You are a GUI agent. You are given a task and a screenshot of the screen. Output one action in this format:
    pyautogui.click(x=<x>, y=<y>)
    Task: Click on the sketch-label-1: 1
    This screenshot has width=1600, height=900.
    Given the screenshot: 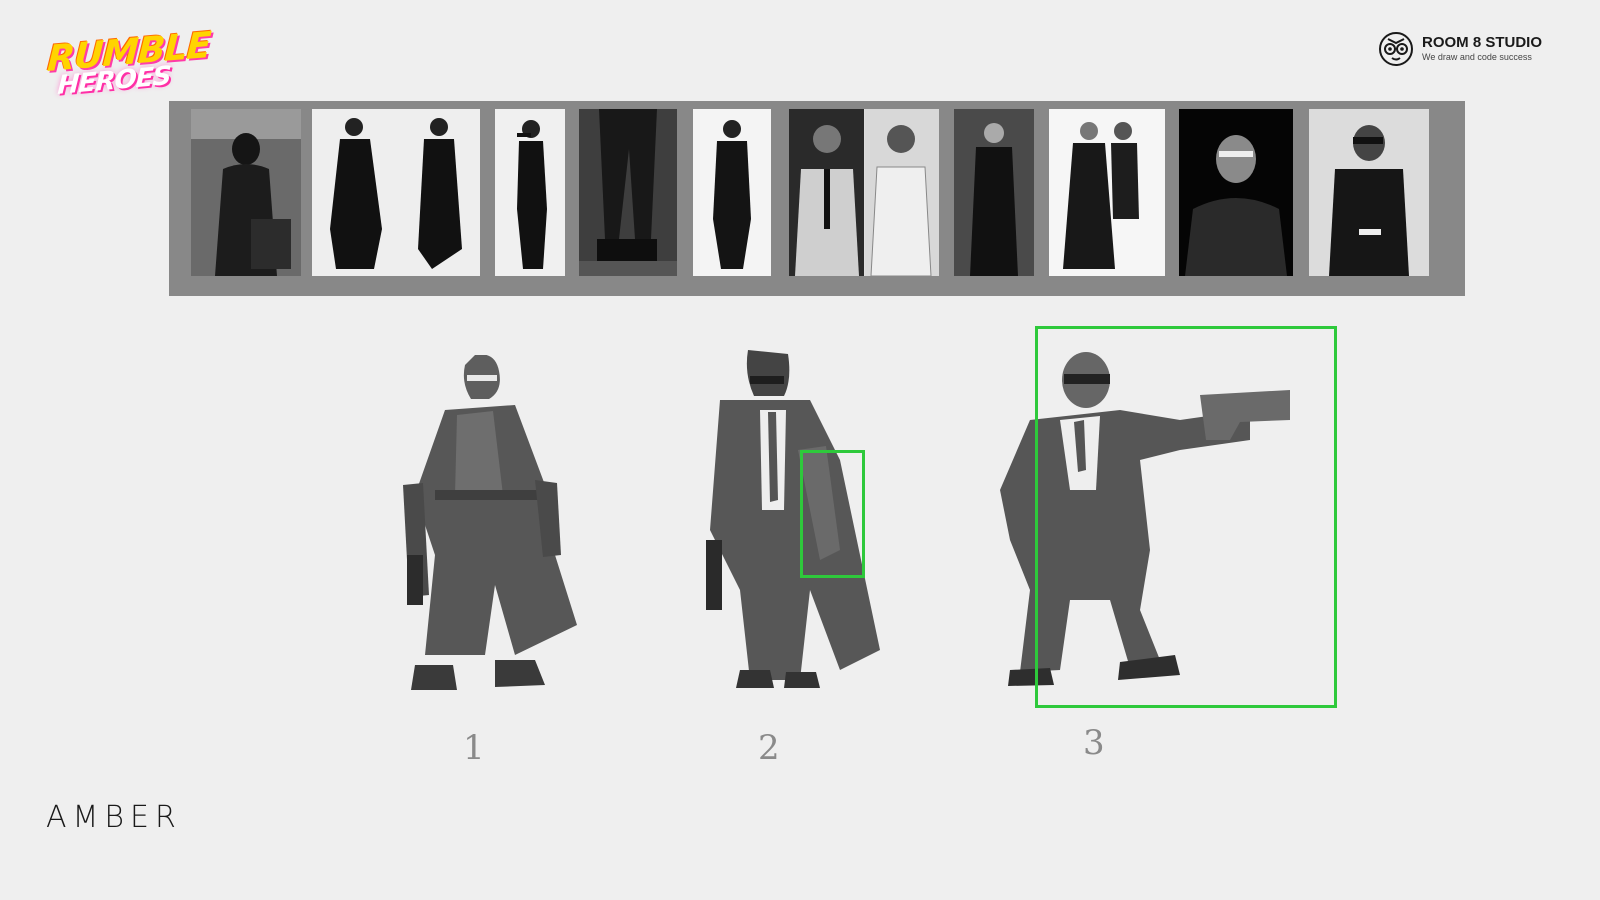 What is the action you would take?
    pyautogui.click(x=474, y=748)
    